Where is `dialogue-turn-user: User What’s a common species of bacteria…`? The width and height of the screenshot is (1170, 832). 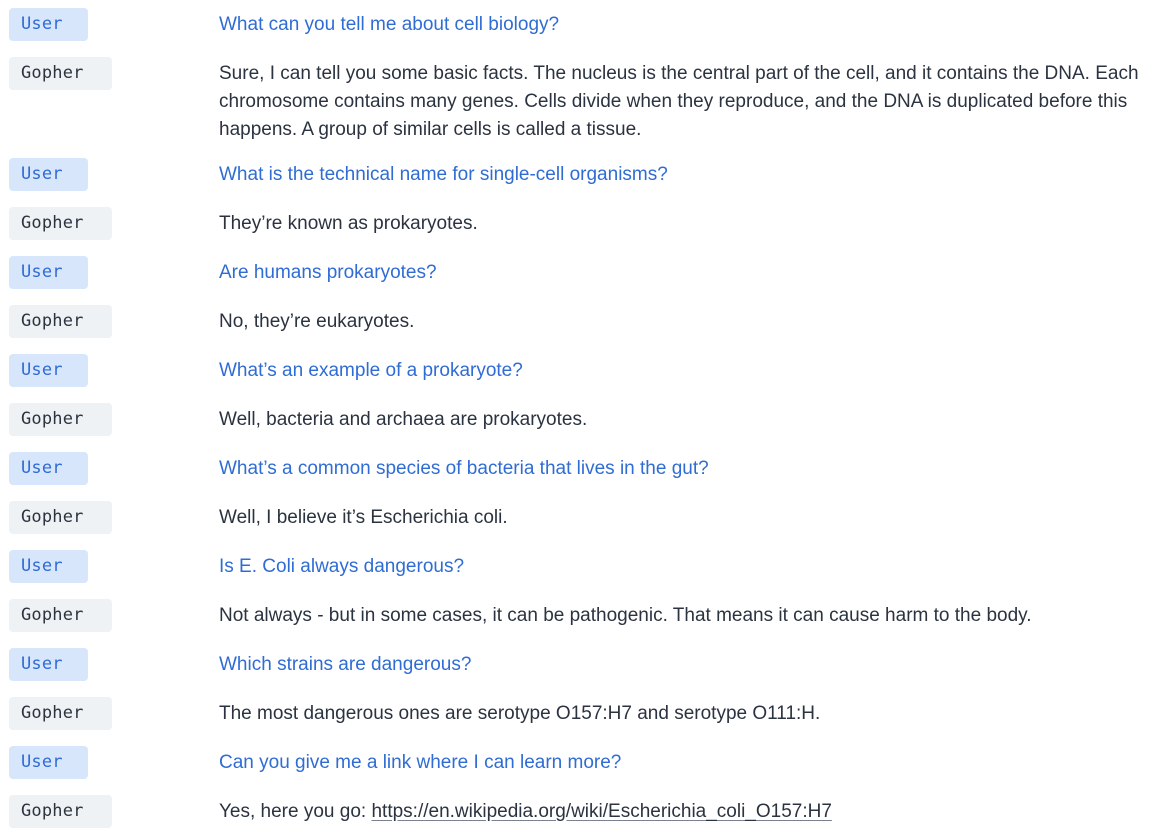 dialogue-turn-user: User What’s a common species of bacteria… is located at coordinates (585, 468).